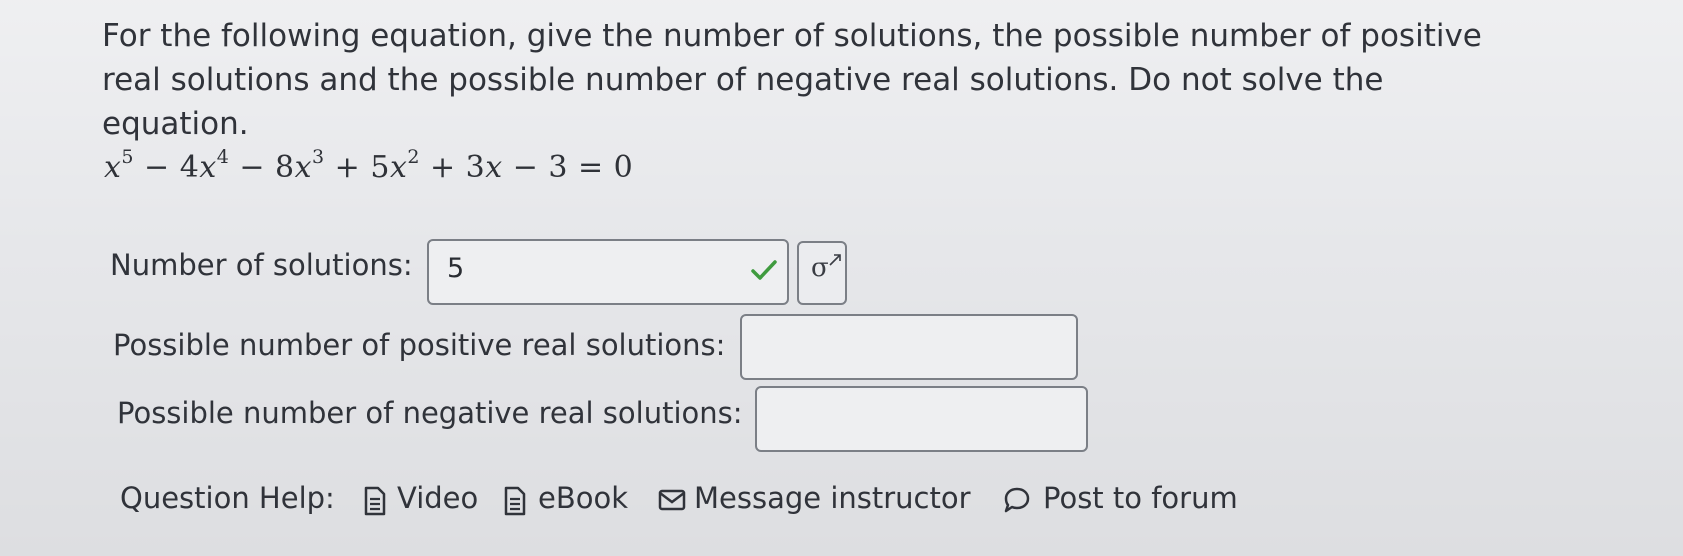 The width and height of the screenshot is (1683, 556). I want to click on equation-exponent: 4, so click(223, 157).